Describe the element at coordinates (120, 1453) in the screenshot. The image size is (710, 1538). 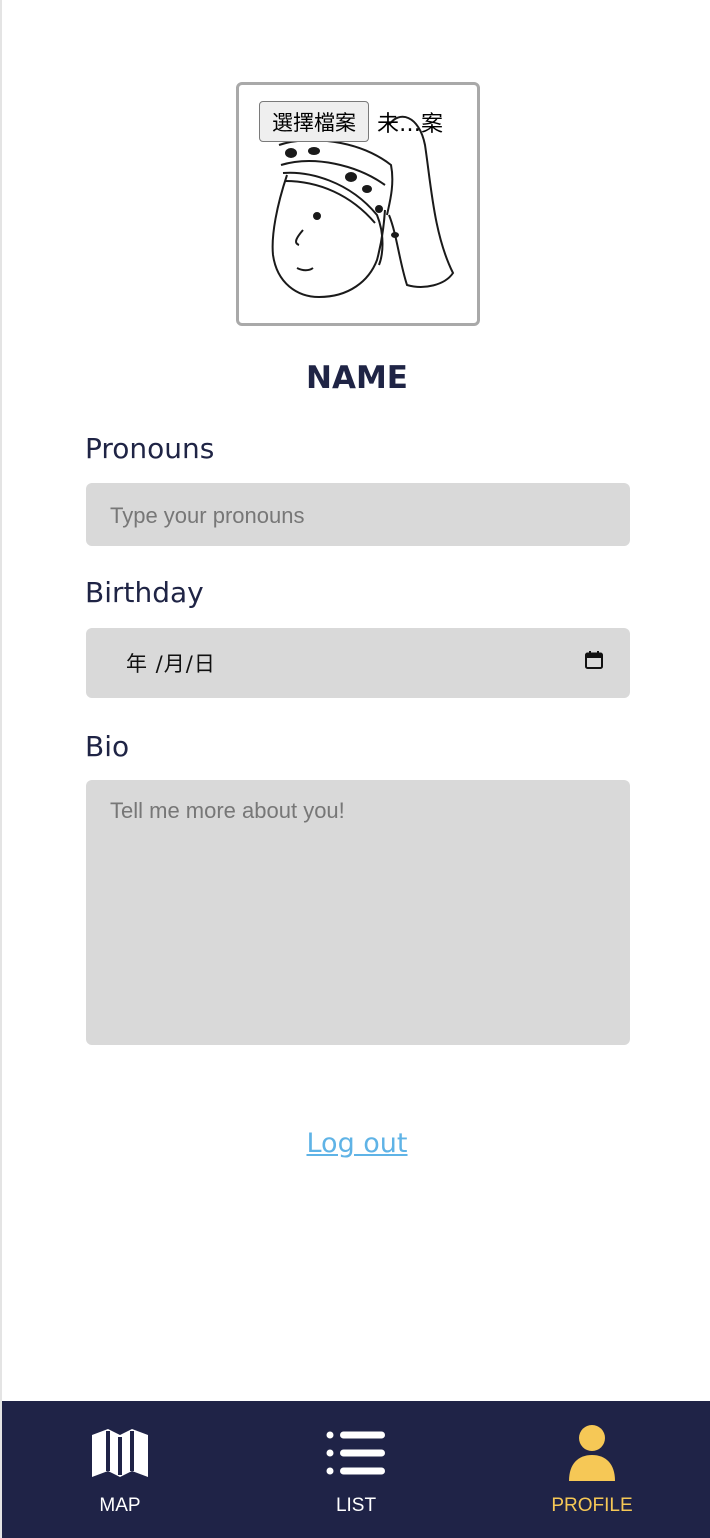
I see `map-icon` at that location.